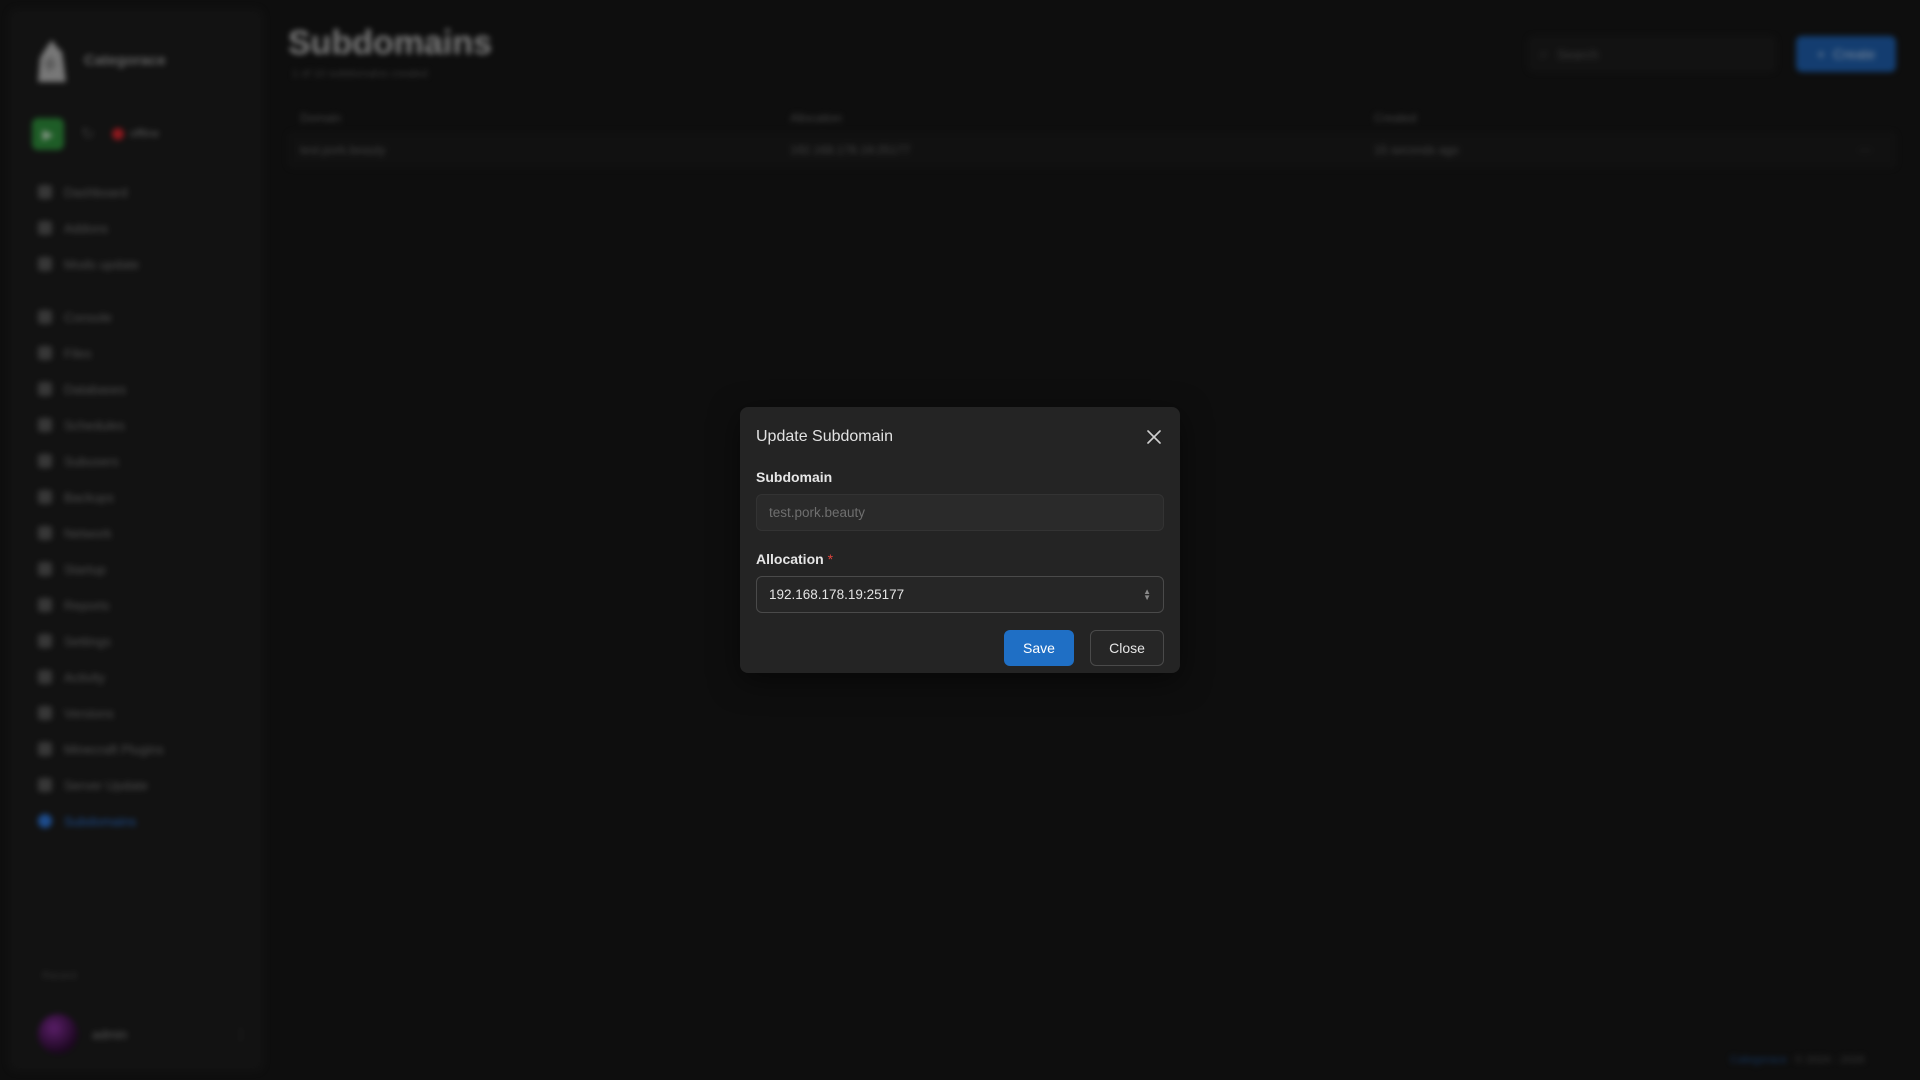 This screenshot has height=1080, width=1920. I want to click on subdomain-value: test.pork.beauty, so click(817, 512).